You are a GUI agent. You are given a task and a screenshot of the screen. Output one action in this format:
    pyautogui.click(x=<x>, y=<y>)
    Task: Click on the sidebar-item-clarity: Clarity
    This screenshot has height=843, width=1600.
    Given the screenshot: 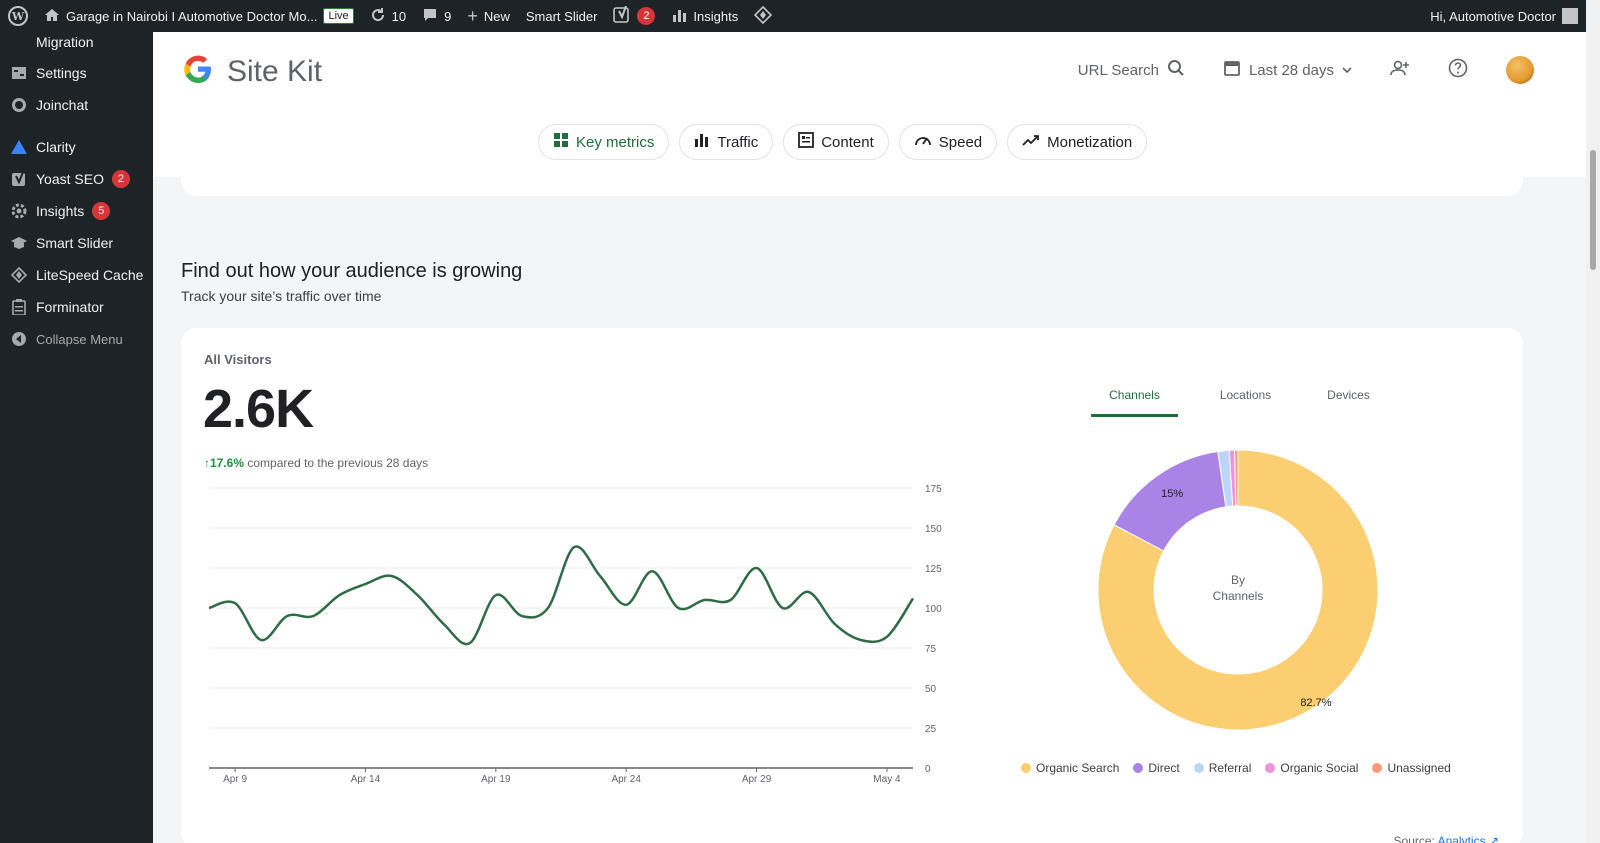 What is the action you would take?
    pyautogui.click(x=76, y=147)
    